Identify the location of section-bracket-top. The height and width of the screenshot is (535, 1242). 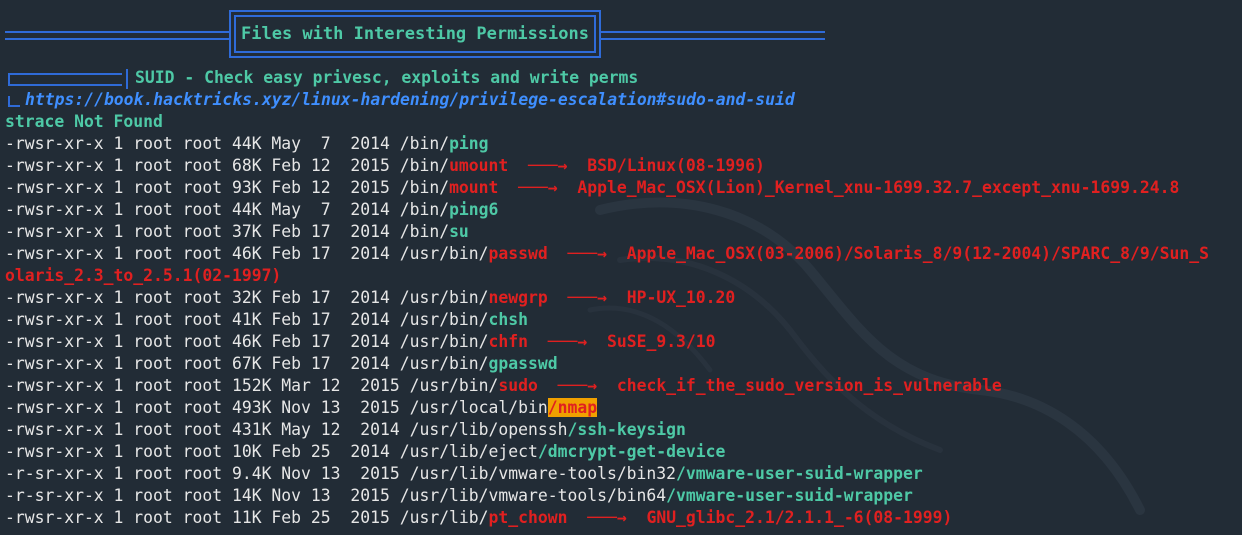
(68, 79).